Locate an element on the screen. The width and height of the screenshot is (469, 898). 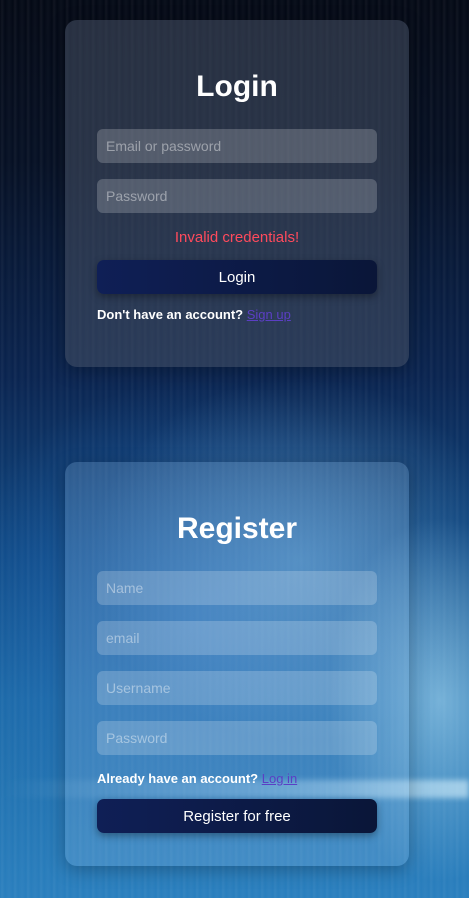
login-password-input is located at coordinates (237, 196).